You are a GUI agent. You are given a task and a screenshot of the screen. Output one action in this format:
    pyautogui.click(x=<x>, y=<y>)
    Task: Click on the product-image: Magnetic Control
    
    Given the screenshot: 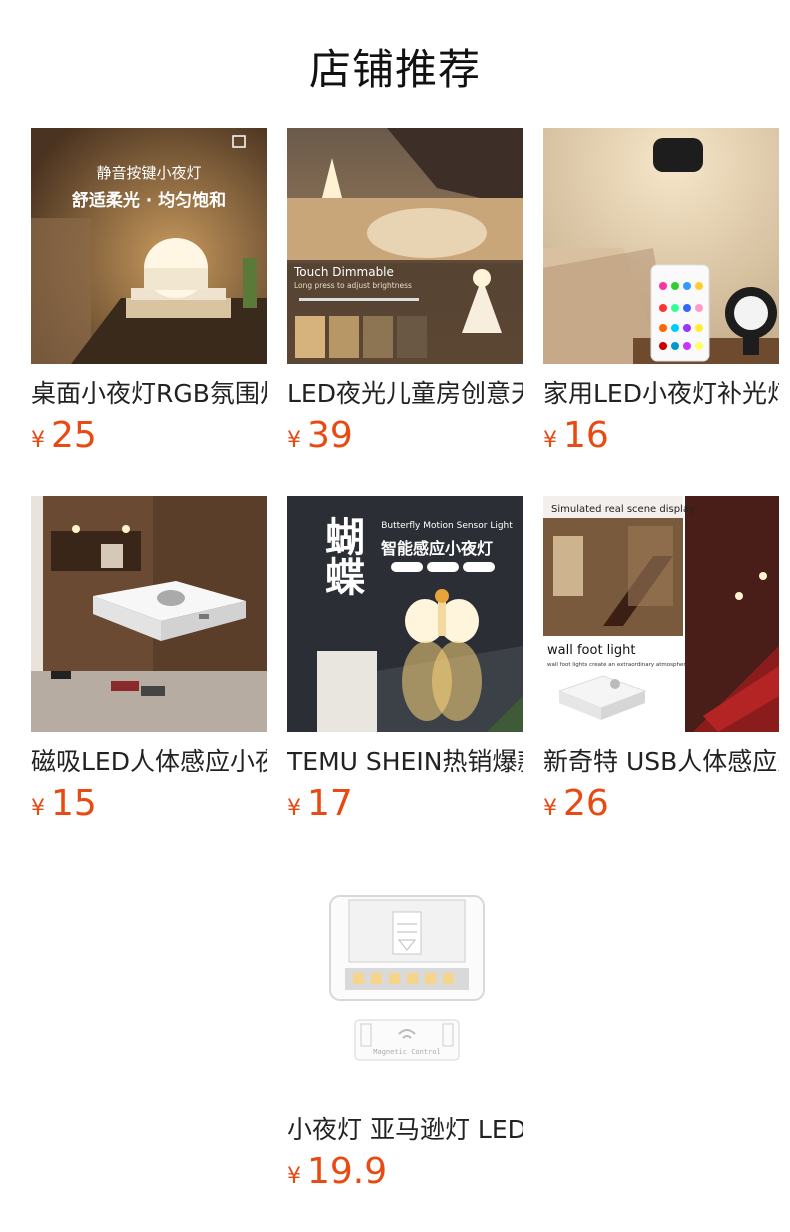 What is the action you would take?
    pyautogui.click(x=405, y=982)
    